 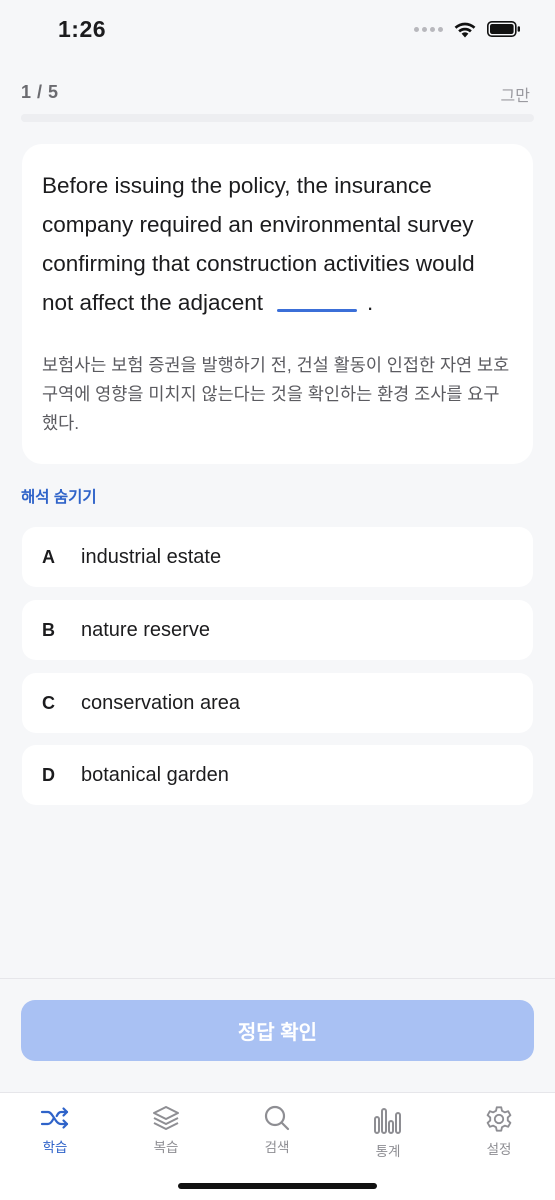 What do you see at coordinates (499, 1149) in the screenshot?
I see `tab-label: 설정` at bounding box center [499, 1149].